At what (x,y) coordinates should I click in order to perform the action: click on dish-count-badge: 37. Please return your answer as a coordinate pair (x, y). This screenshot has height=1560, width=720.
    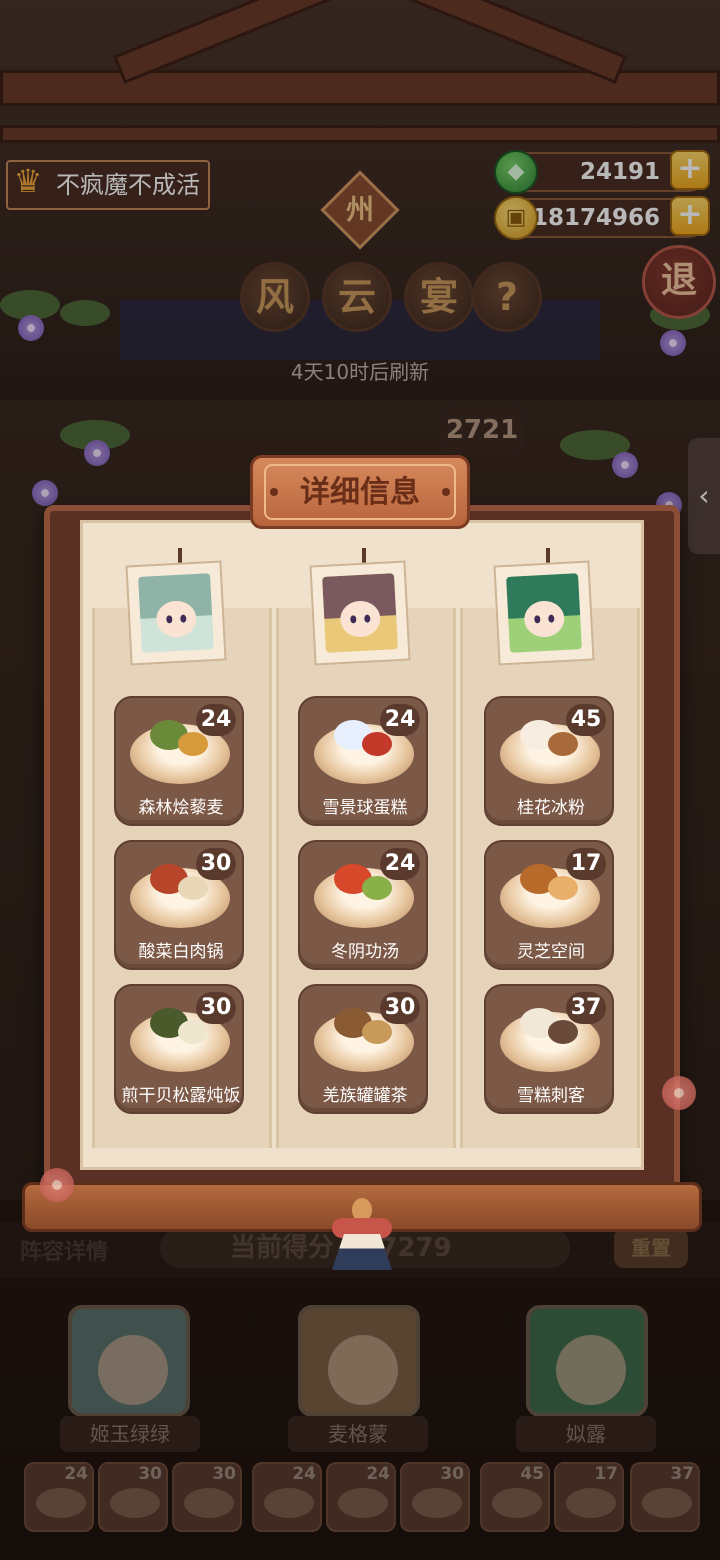
    Looking at the image, I should click on (586, 1008).